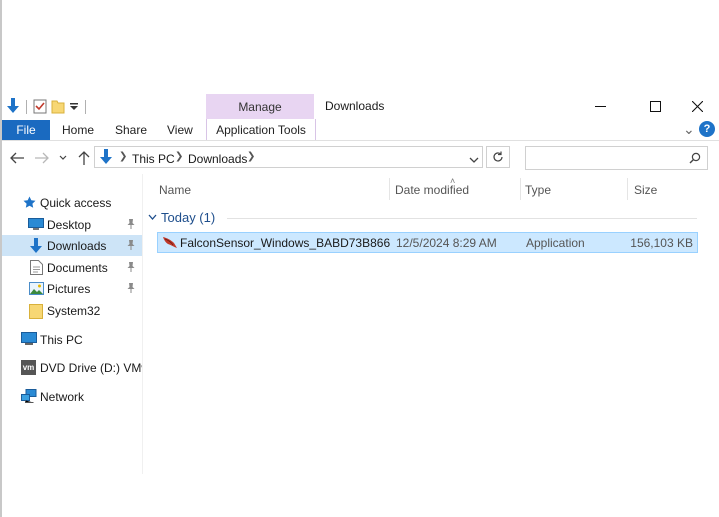 This screenshot has height=517, width=719. I want to click on nav-label: Downloads, so click(77, 245).